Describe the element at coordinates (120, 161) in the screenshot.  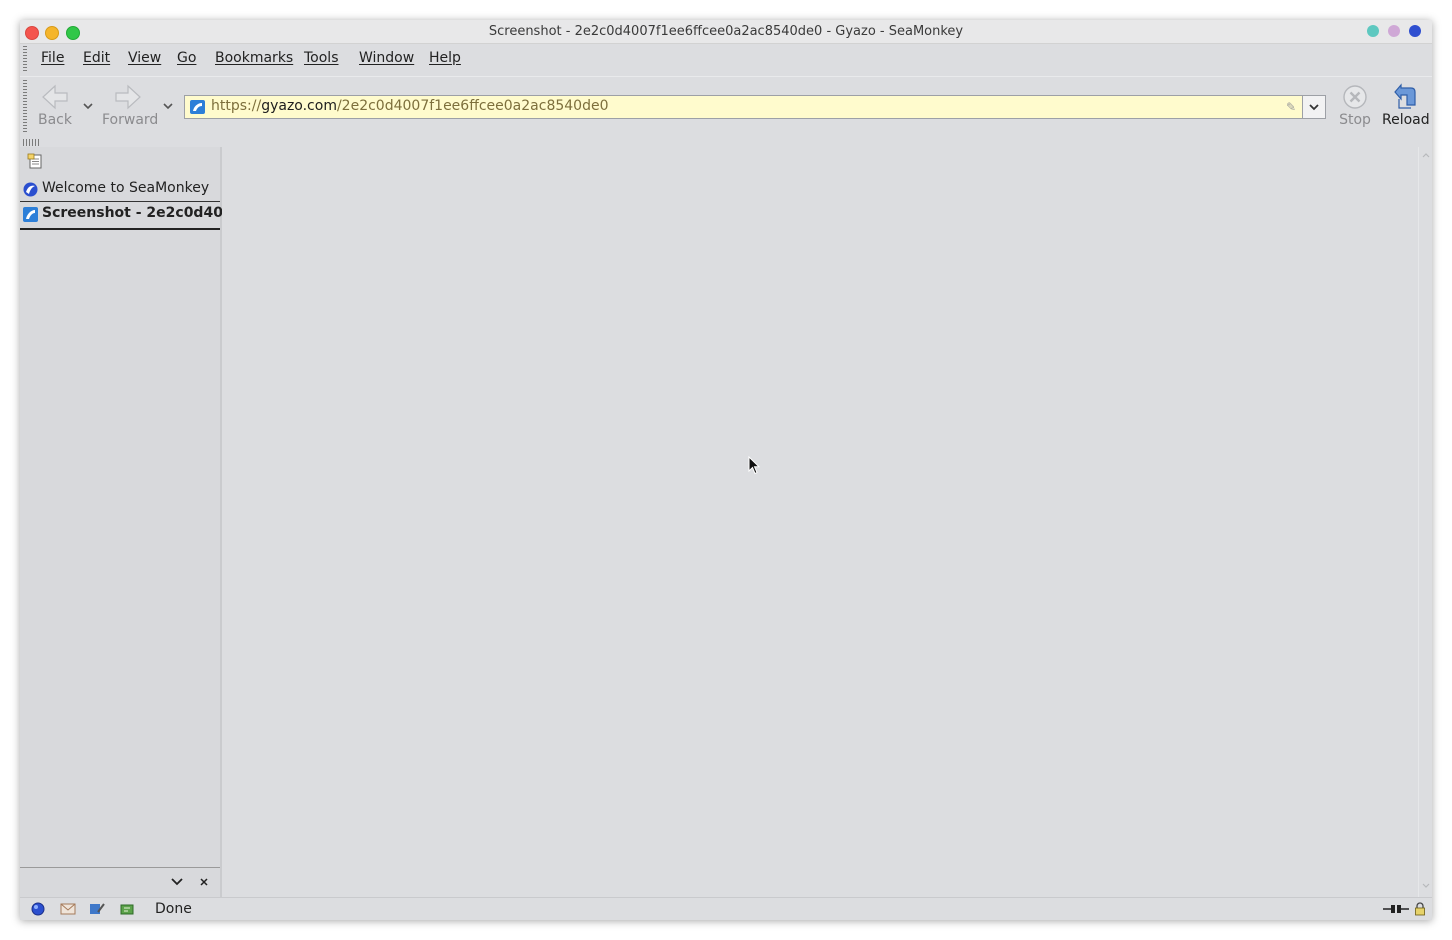
I see `sidebar-header` at that location.